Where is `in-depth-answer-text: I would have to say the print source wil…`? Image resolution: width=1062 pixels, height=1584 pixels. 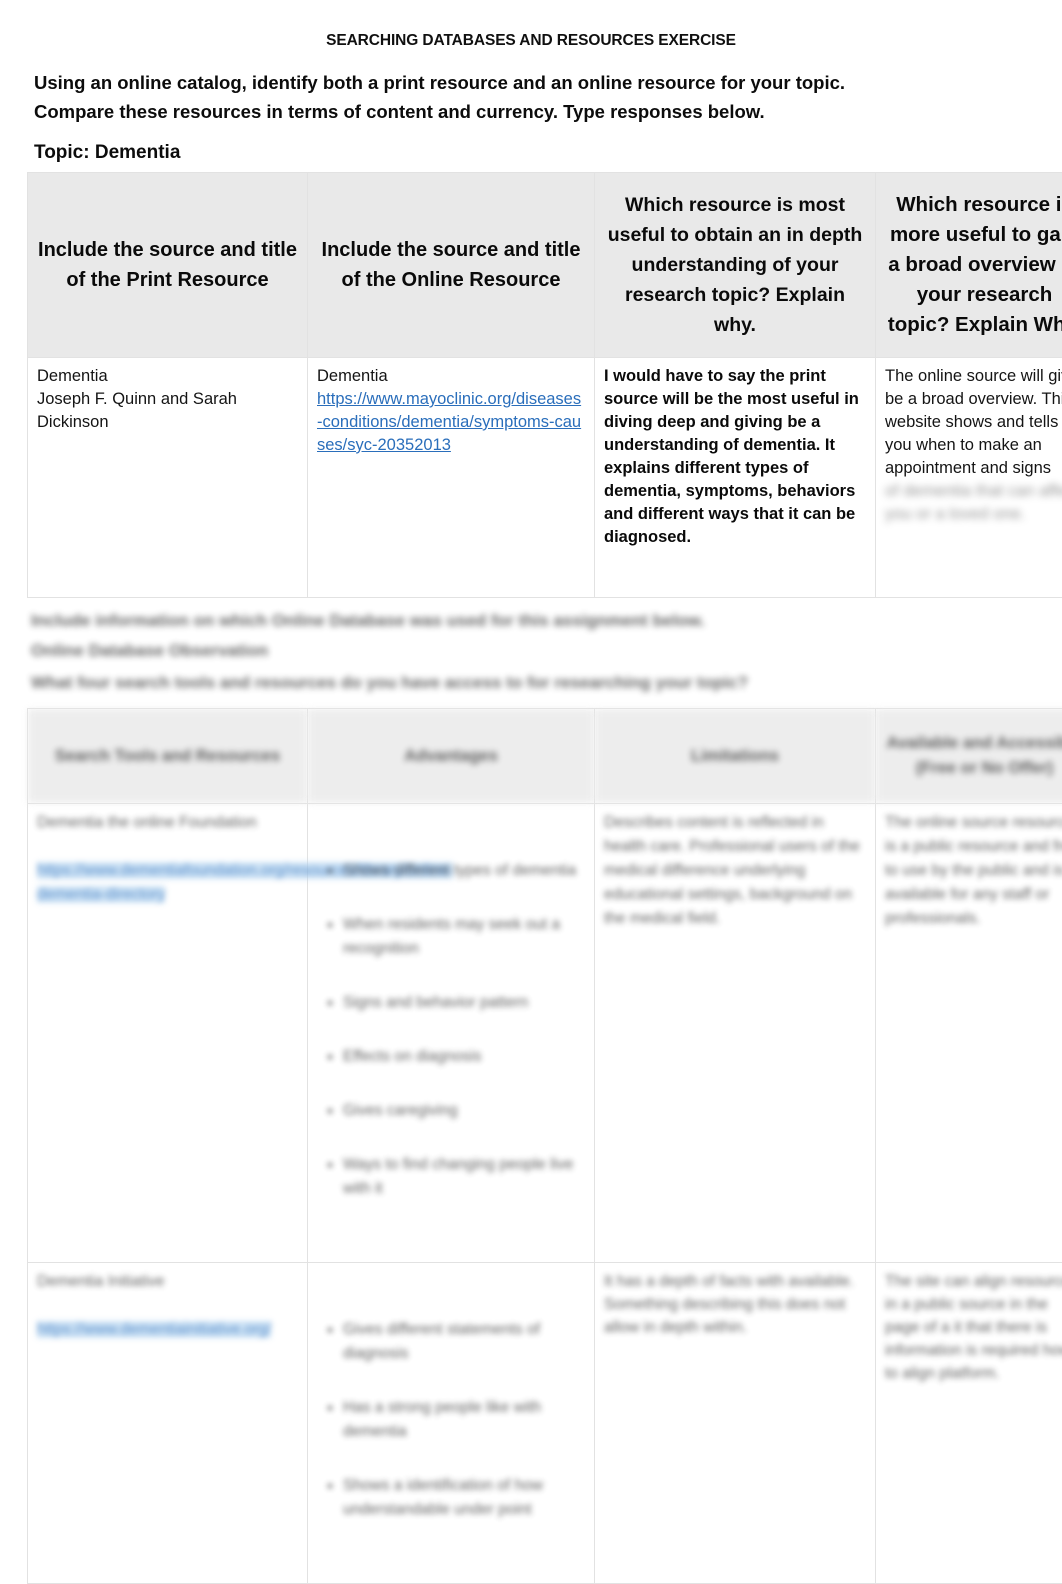 in-depth-answer-text: I would have to say the print source wil… is located at coordinates (735, 457).